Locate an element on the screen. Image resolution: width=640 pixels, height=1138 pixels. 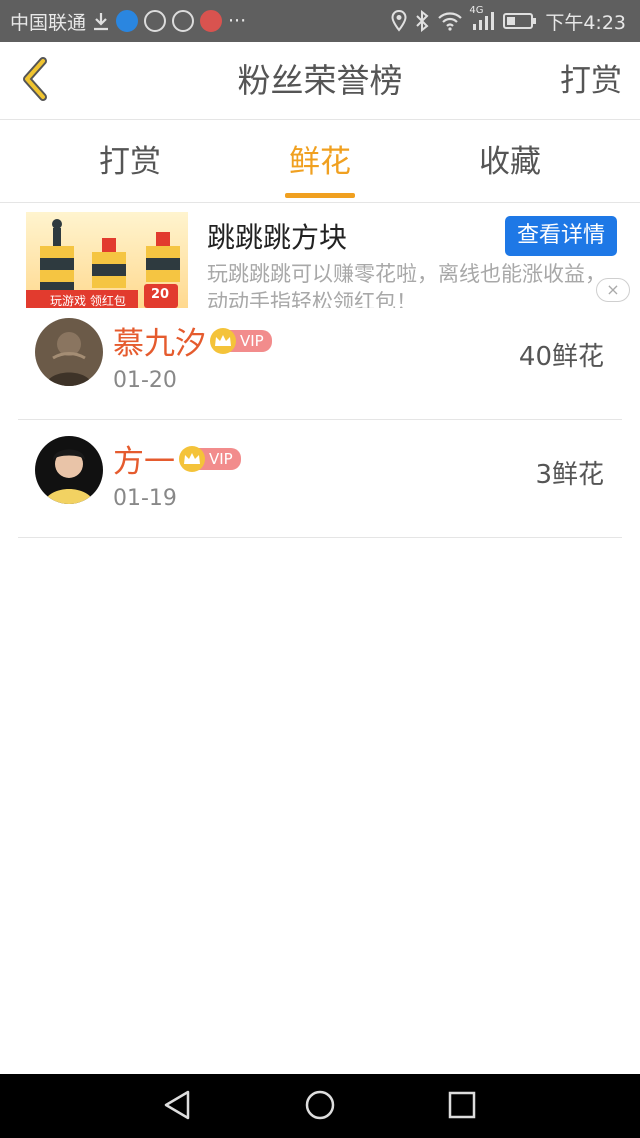
tab-active-indicator is located at coordinates (320, 195).